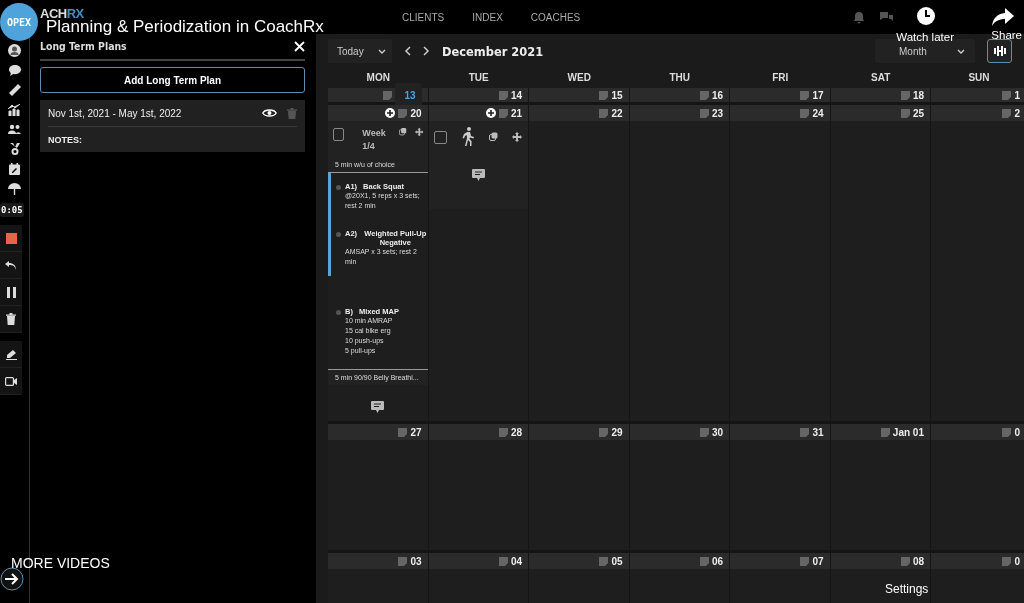 The image size is (1024, 603). What do you see at coordinates (1003, 17) in the screenshot?
I see `share-icon` at bounding box center [1003, 17].